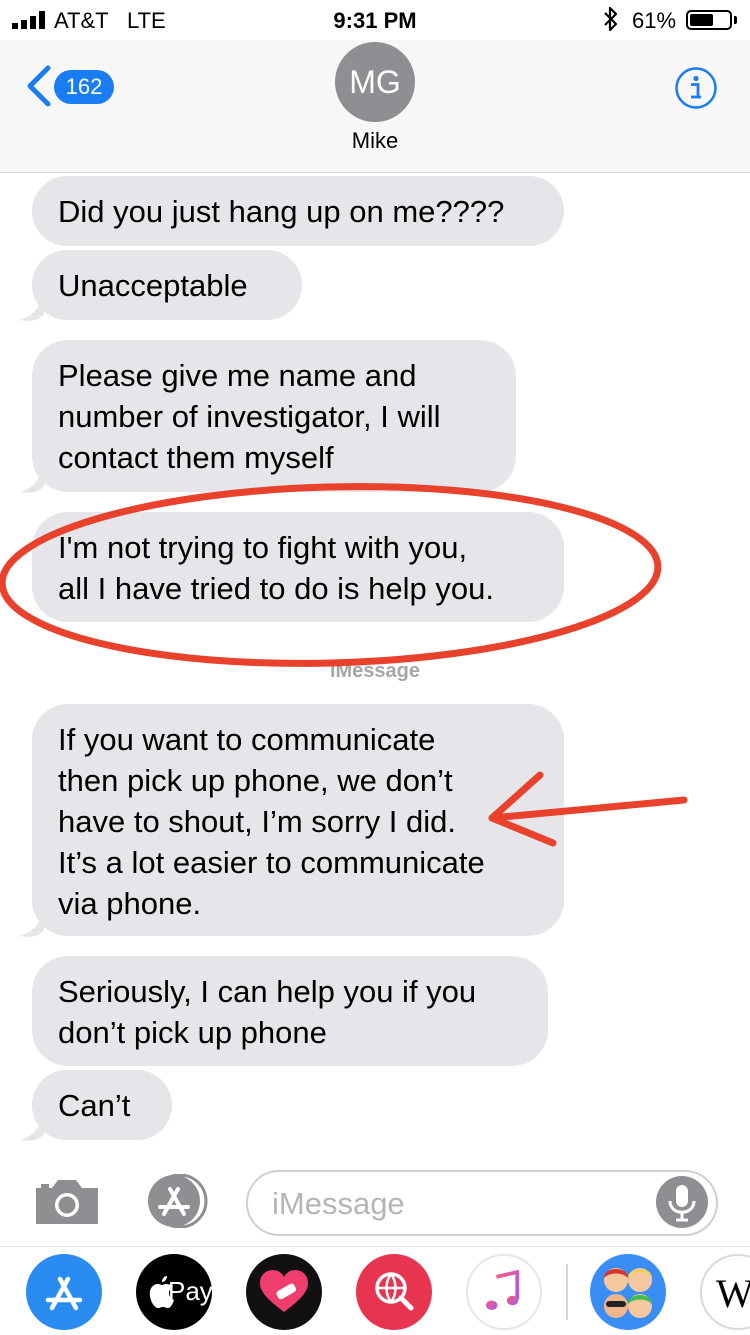 The width and height of the screenshot is (750, 1335). I want to click on web-search-icon, so click(394, 1292).